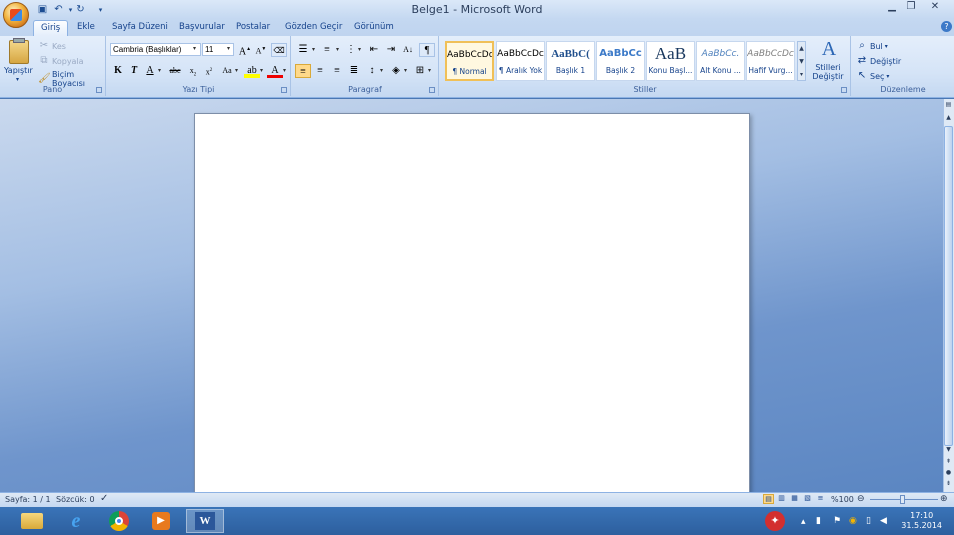 The height and width of the screenshot is (535, 954). I want to click on word-count: Sözcük: 0, so click(75, 499).